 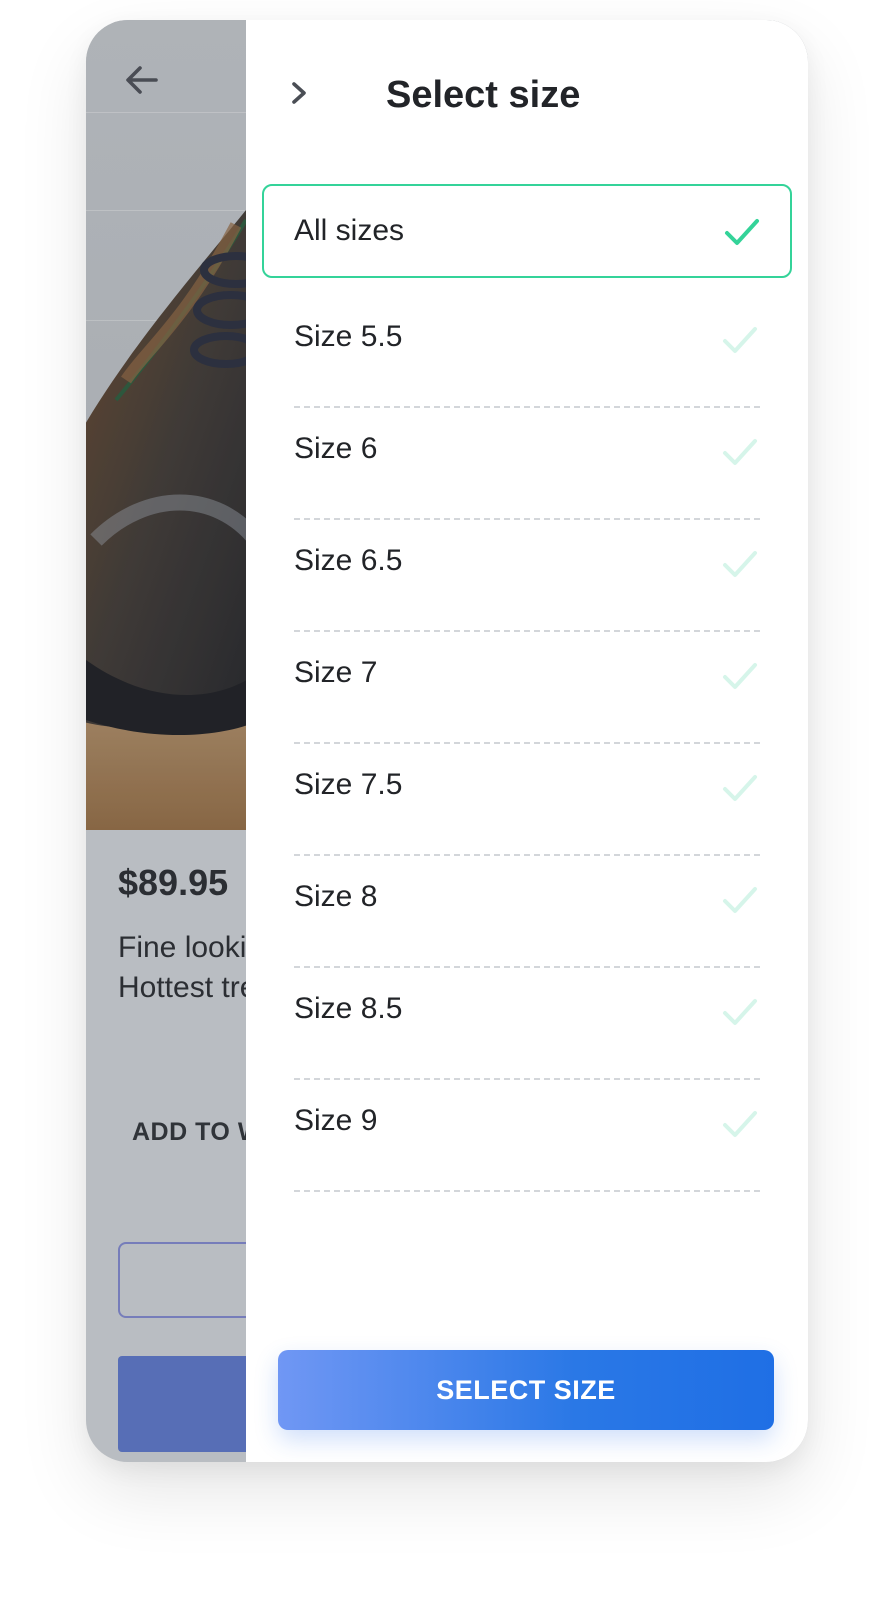 I want to click on size-option-label: Size 7.5, so click(x=348, y=784).